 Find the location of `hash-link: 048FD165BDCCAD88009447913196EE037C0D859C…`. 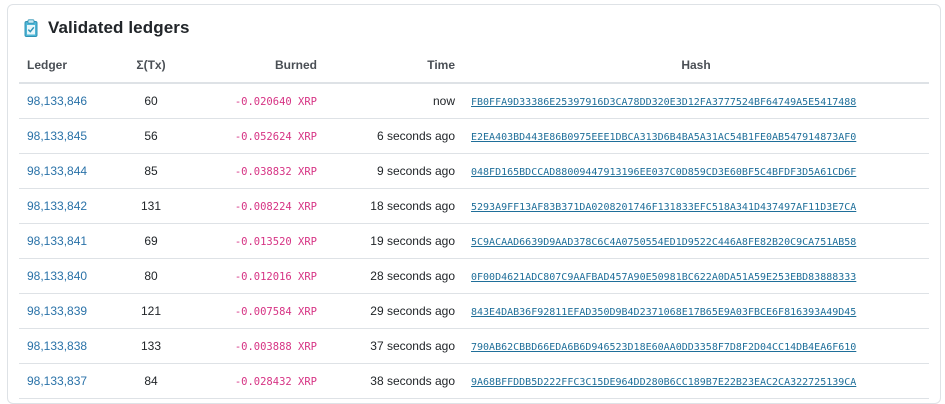

hash-link: 048FD165BDCCAD88009447913196EE037C0D859C… is located at coordinates (663, 172).